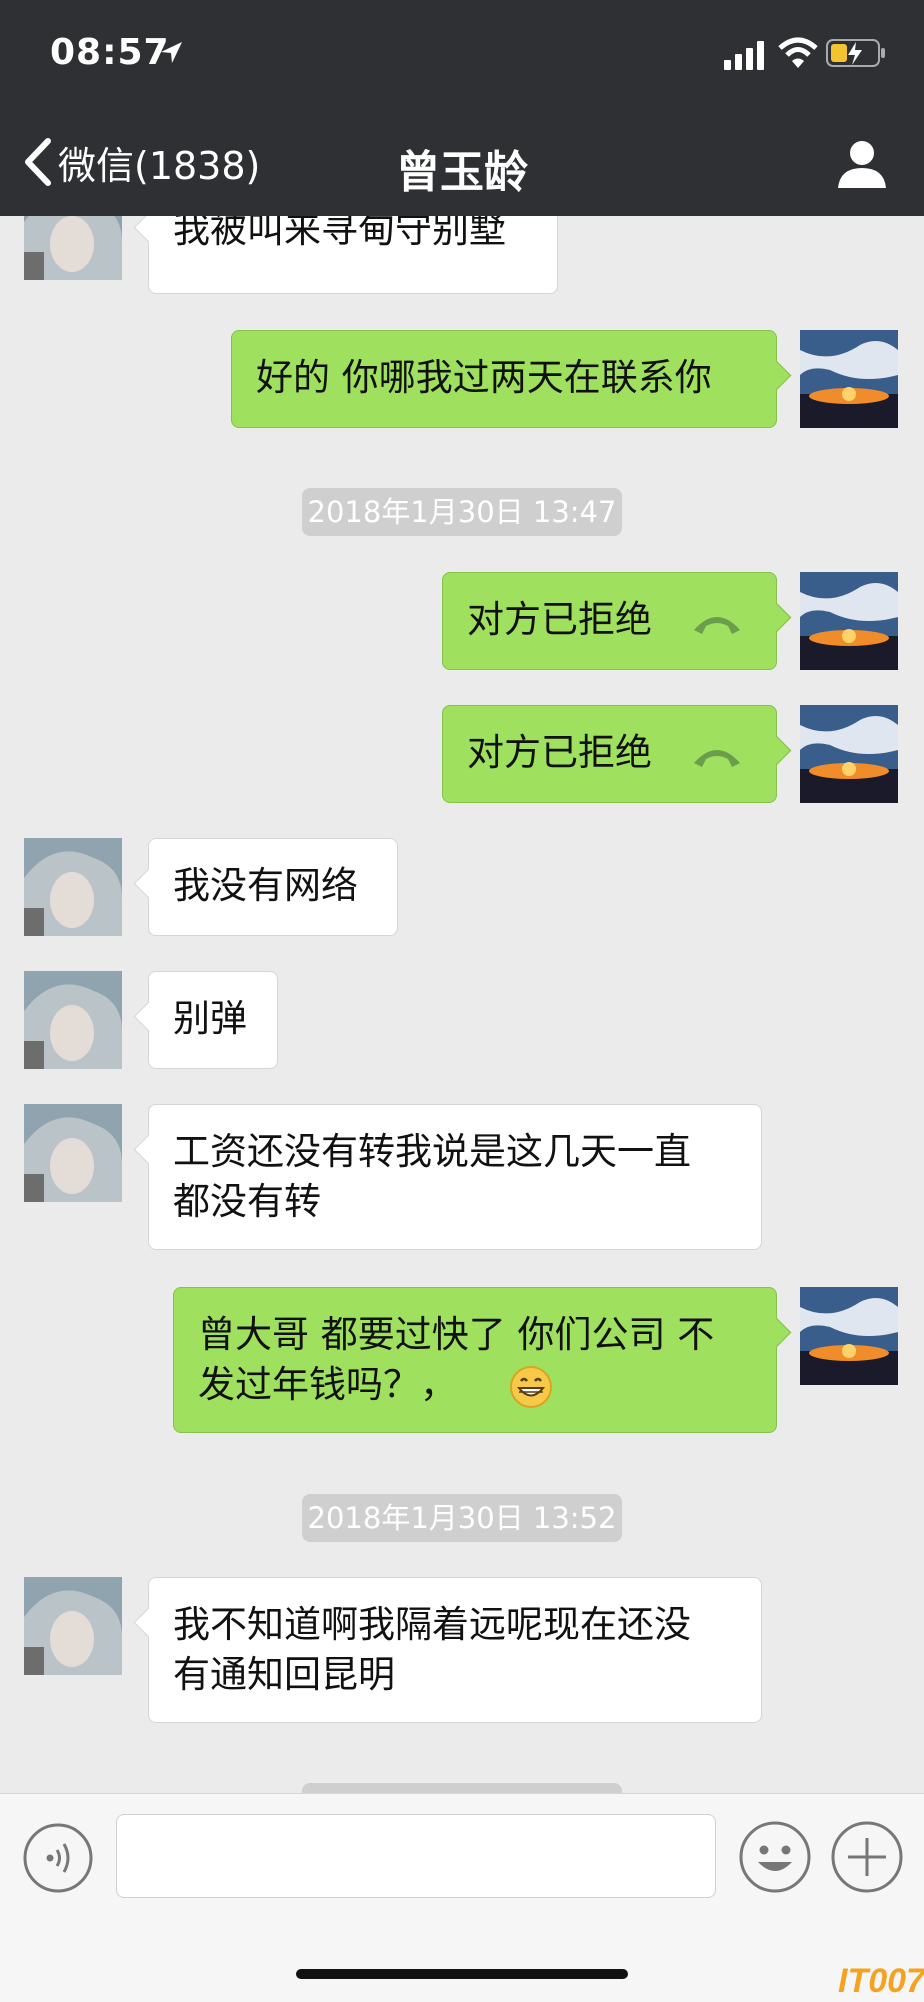 The width and height of the screenshot is (924, 2002). Describe the element at coordinates (416, 1856) in the screenshot. I see `message-input` at that location.